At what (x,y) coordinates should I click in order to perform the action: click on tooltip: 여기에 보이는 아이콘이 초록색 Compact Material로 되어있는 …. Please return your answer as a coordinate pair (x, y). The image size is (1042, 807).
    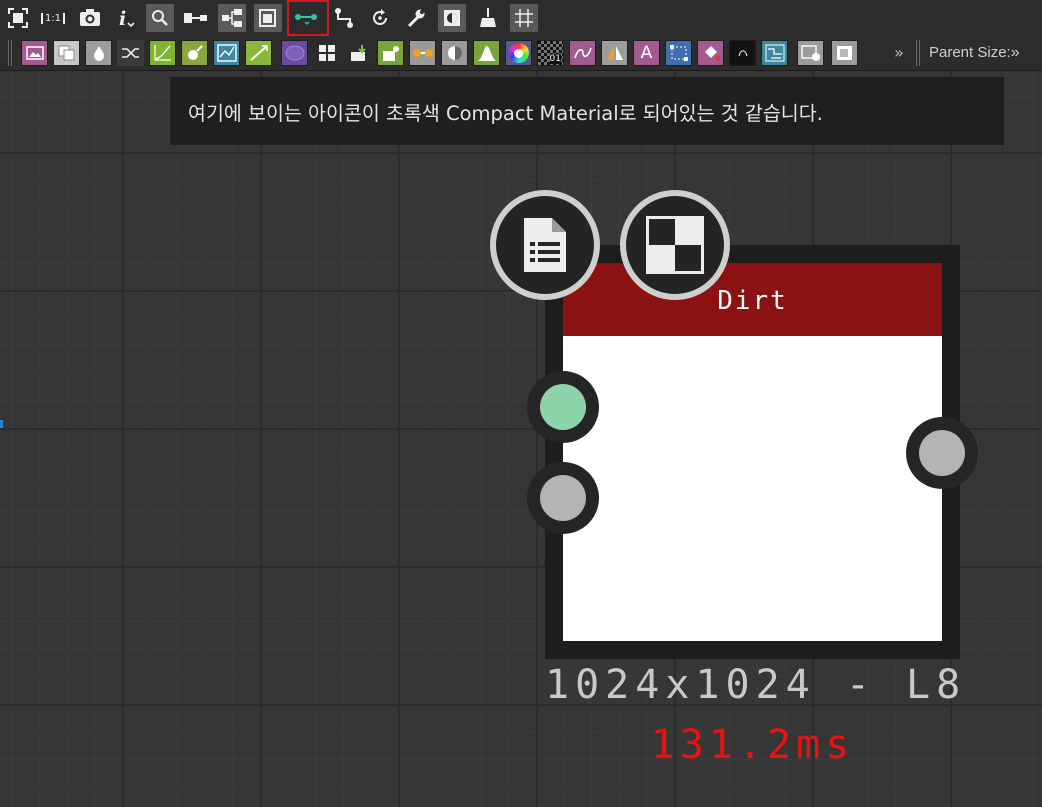
    Looking at the image, I should click on (587, 111).